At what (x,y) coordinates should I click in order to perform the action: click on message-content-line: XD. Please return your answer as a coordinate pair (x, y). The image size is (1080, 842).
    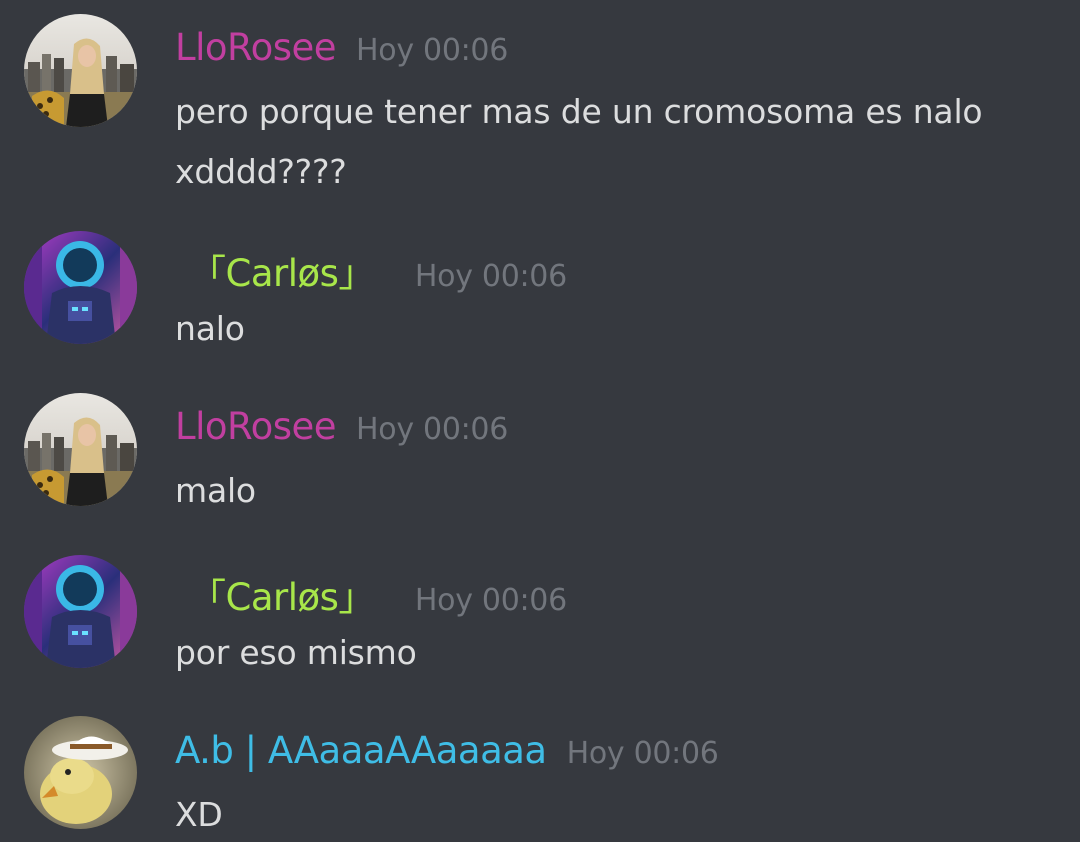
    Looking at the image, I should click on (199, 814).